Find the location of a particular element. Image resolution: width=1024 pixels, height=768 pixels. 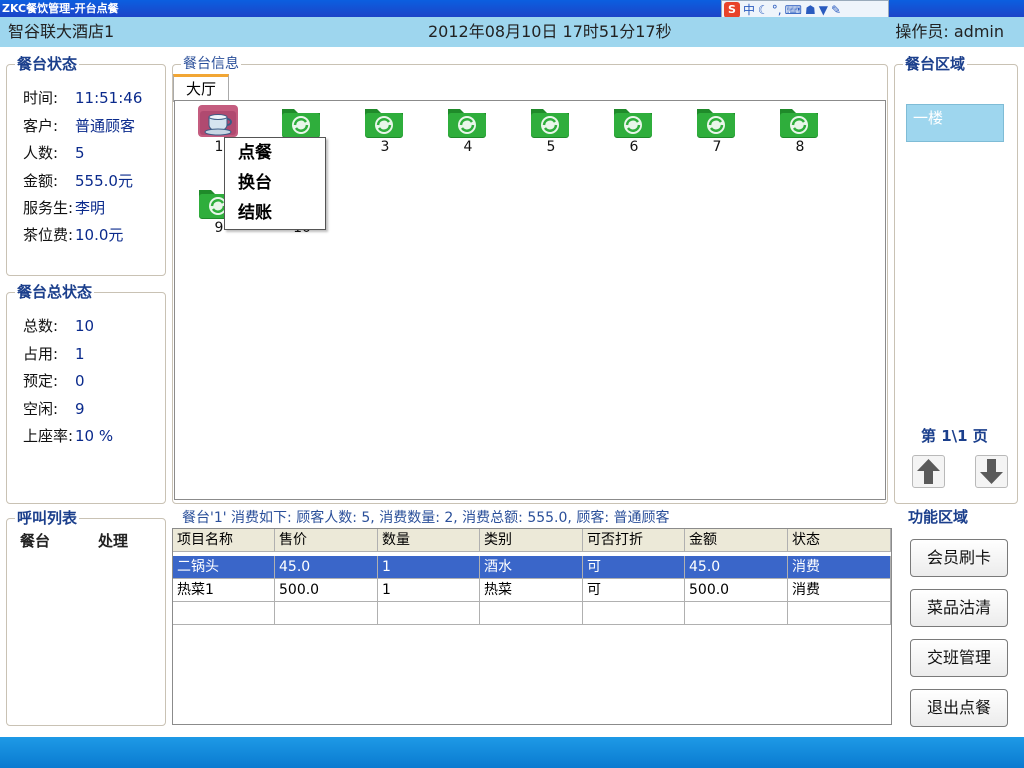

table-item: 3 is located at coordinates (385, 129).